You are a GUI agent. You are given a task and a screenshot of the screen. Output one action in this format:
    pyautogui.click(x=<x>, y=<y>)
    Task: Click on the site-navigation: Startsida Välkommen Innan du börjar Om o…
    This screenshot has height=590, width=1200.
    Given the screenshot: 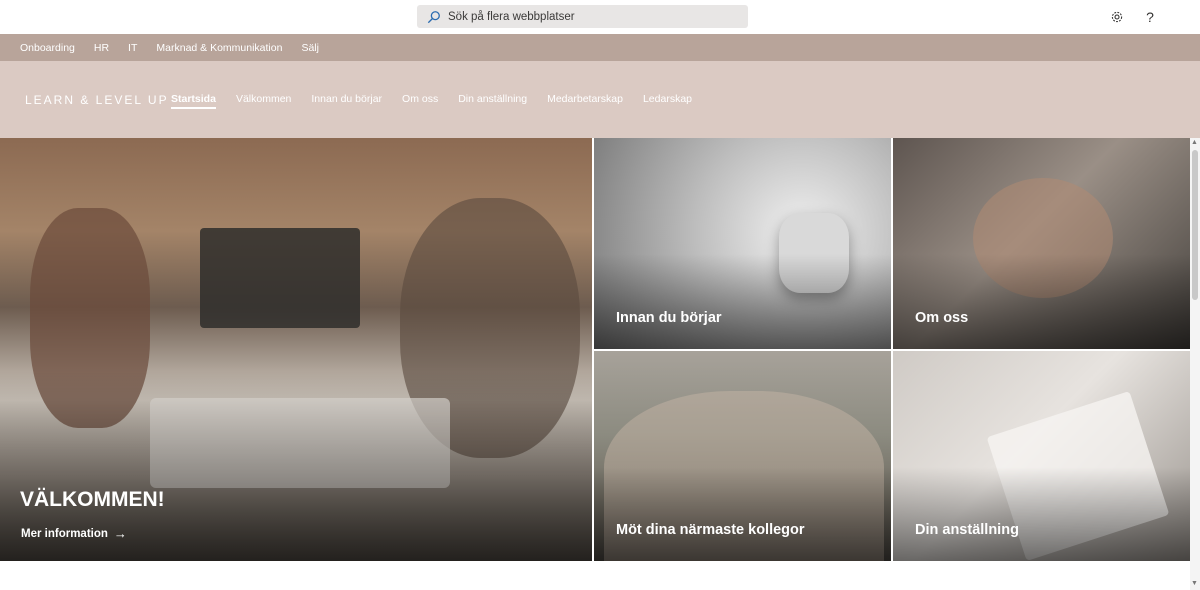 What is the action you would take?
    pyautogui.click(x=441, y=101)
    